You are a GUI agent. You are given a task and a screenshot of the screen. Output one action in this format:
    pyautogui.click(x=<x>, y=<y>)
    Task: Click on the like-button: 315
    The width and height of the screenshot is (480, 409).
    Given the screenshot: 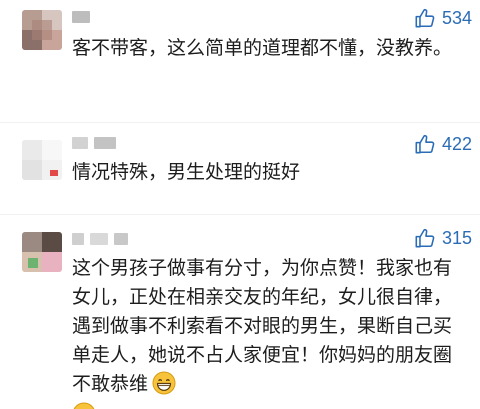 What is the action you would take?
    pyautogui.click(x=443, y=238)
    